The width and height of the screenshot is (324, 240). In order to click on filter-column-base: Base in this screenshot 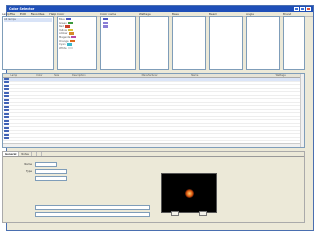, I will do `click(189, 41)`.